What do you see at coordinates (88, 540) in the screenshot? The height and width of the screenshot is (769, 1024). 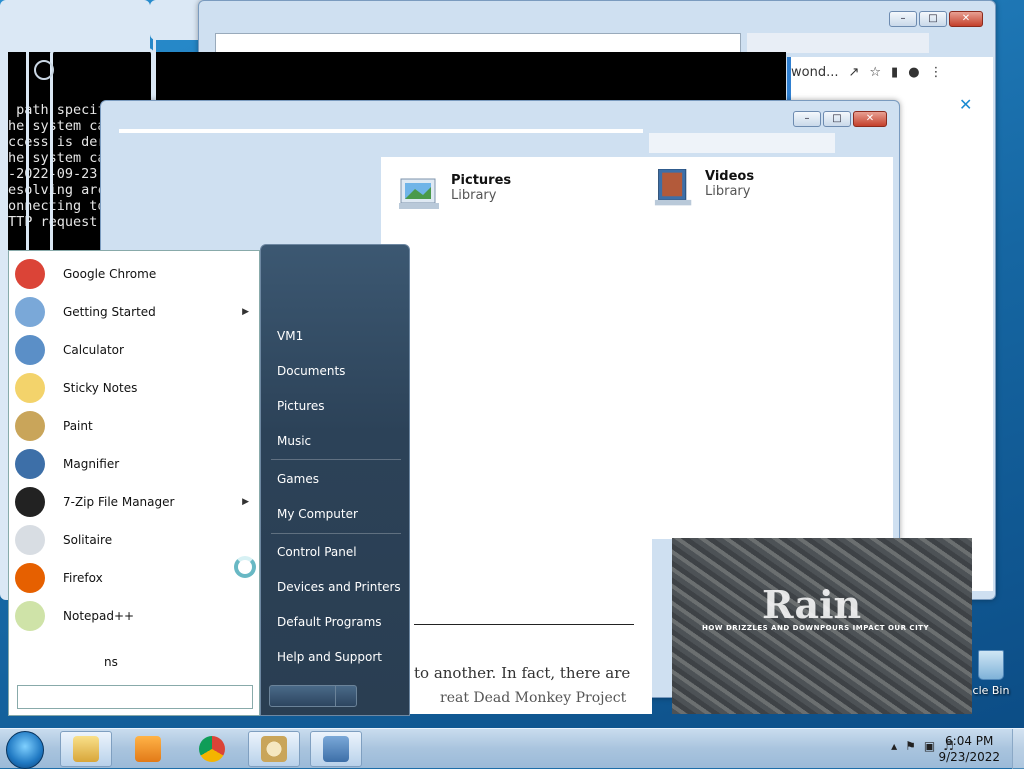 I see `program-label: Solitaire` at bounding box center [88, 540].